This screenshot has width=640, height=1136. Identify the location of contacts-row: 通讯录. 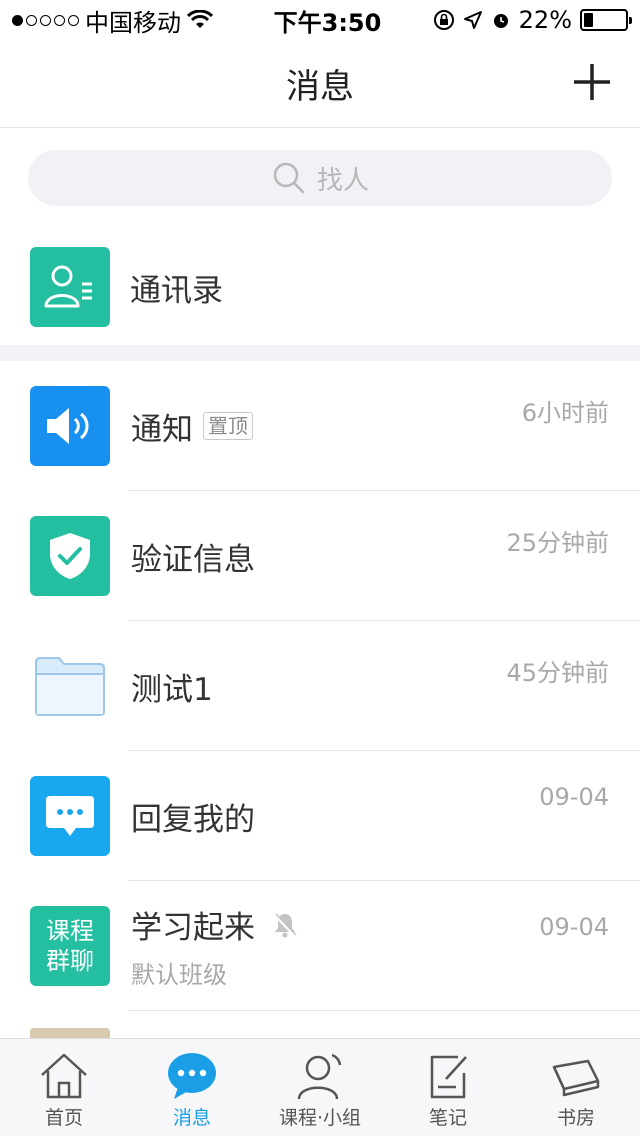
(320, 287).